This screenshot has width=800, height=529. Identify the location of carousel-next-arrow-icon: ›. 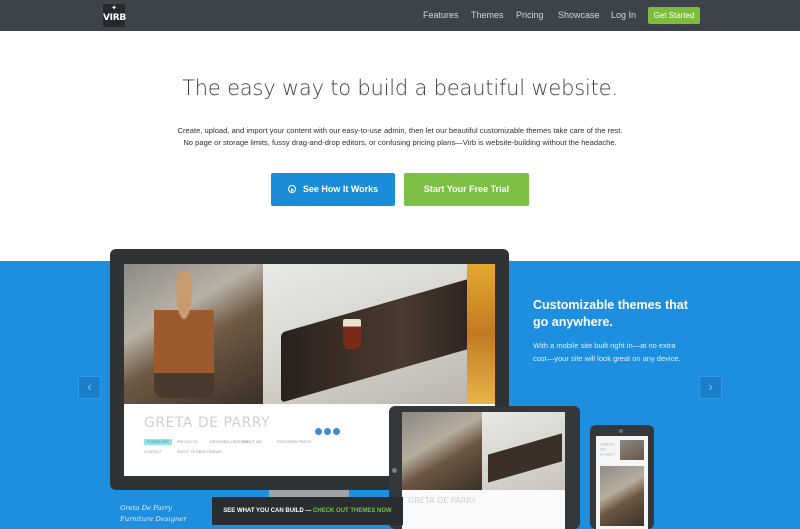
(710, 387).